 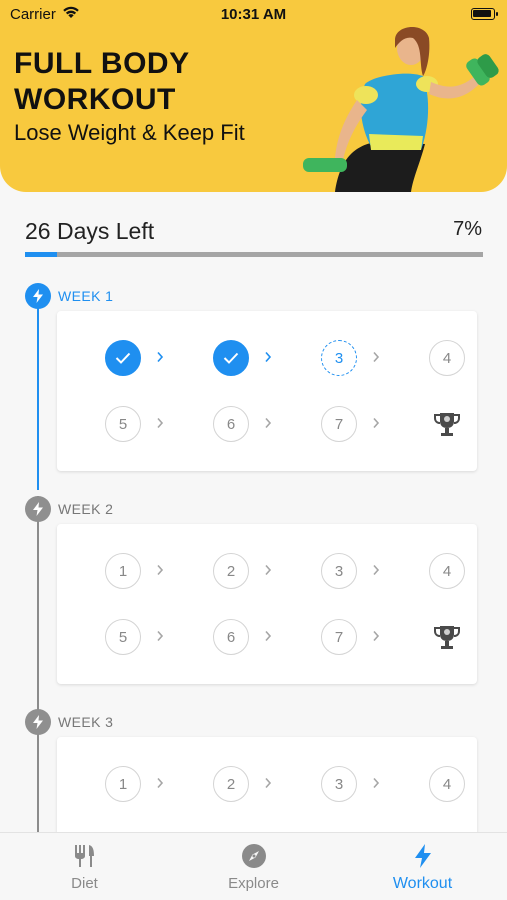 What do you see at coordinates (129, 132) in the screenshot?
I see `page-subtitle: Lose Weight & Keep Fit` at bounding box center [129, 132].